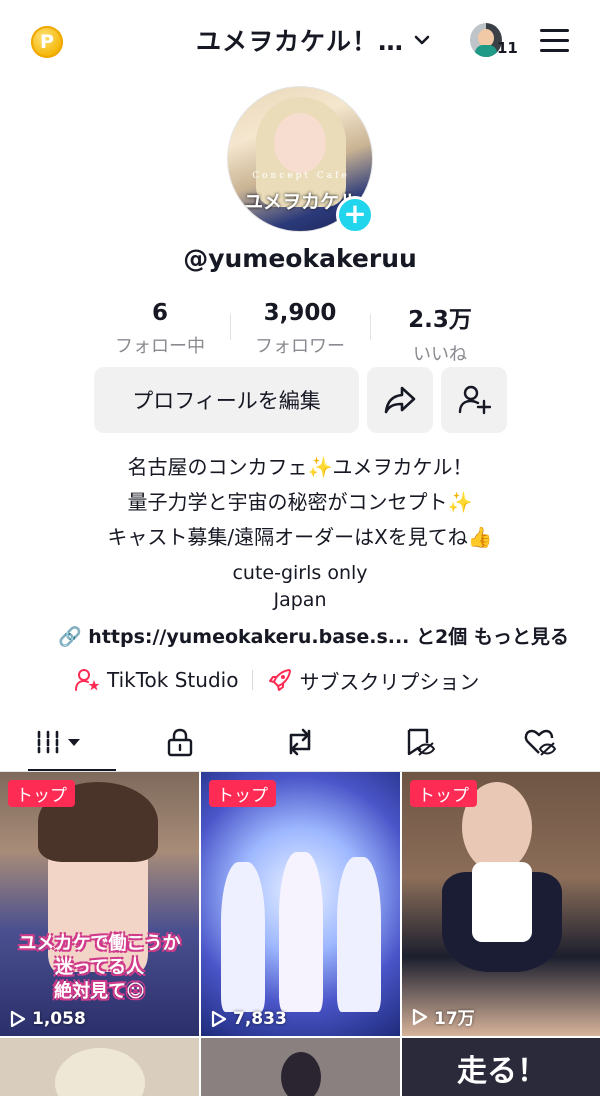  I want to click on caption-line: 絶対見て☺, so click(99, 991).